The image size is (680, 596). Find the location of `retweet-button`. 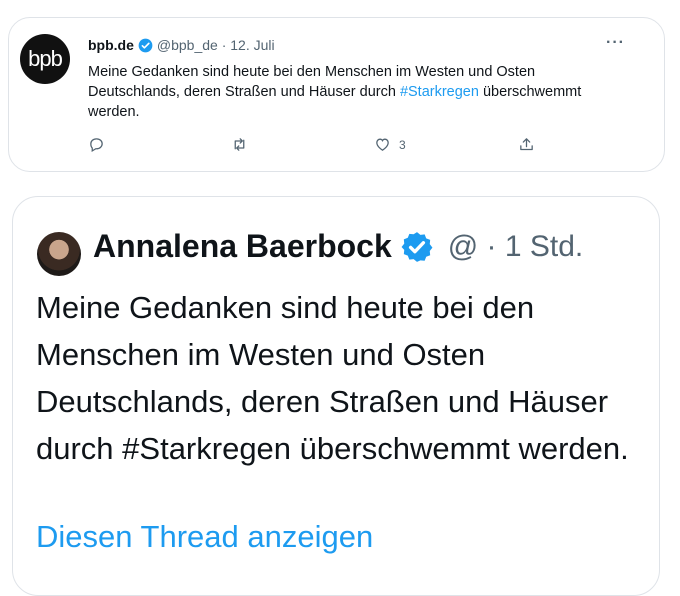

retweet-button is located at coordinates (239, 144).